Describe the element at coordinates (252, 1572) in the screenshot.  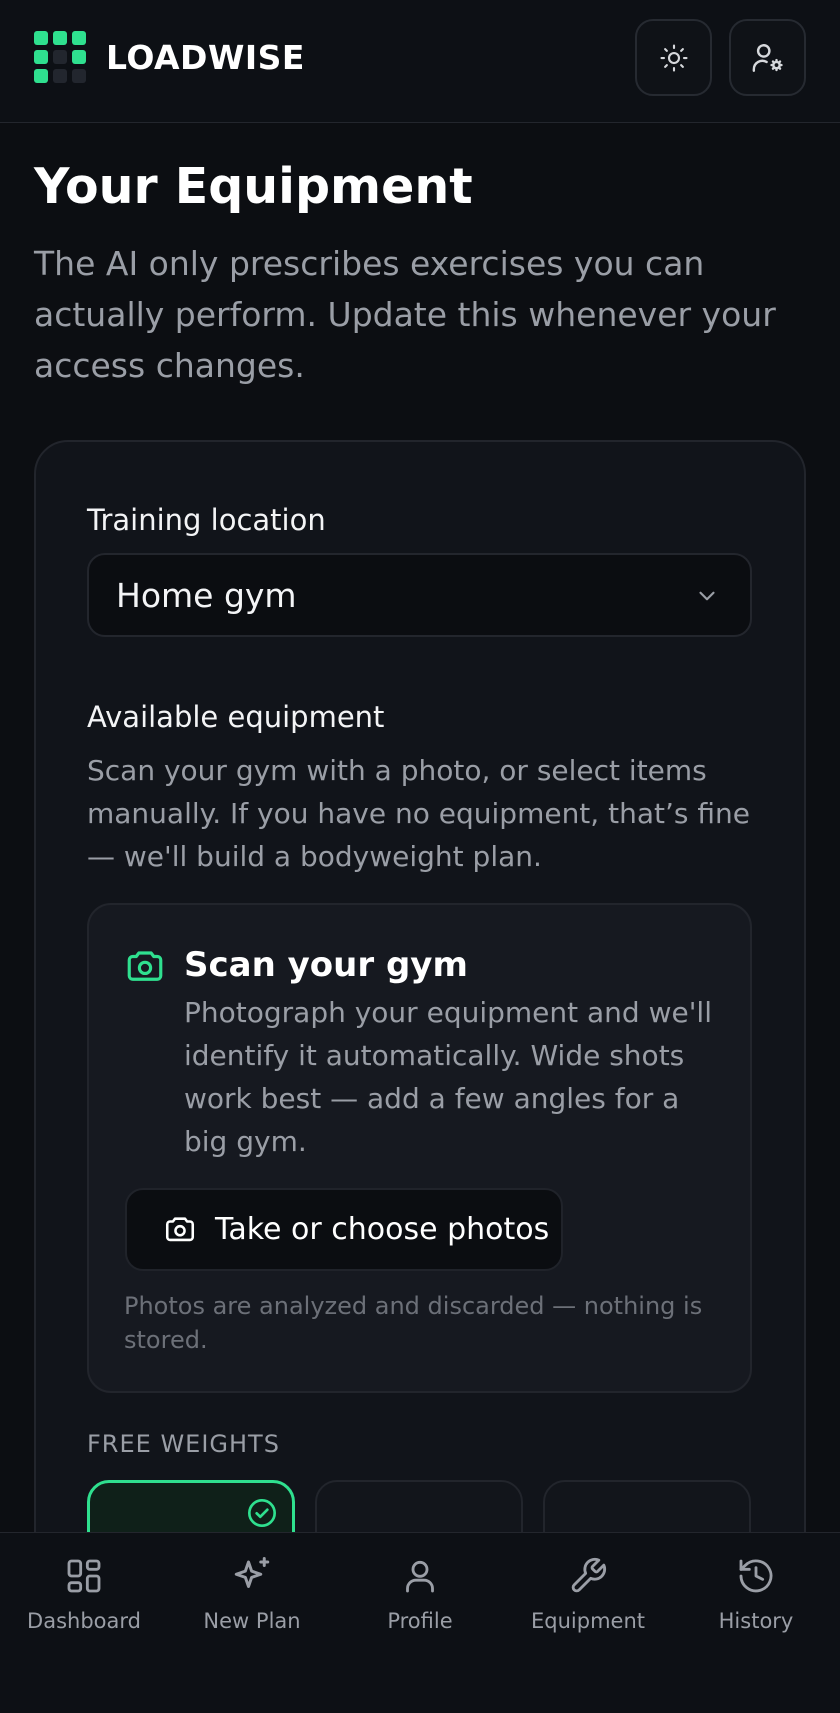
I see `sparkles-icon` at that location.